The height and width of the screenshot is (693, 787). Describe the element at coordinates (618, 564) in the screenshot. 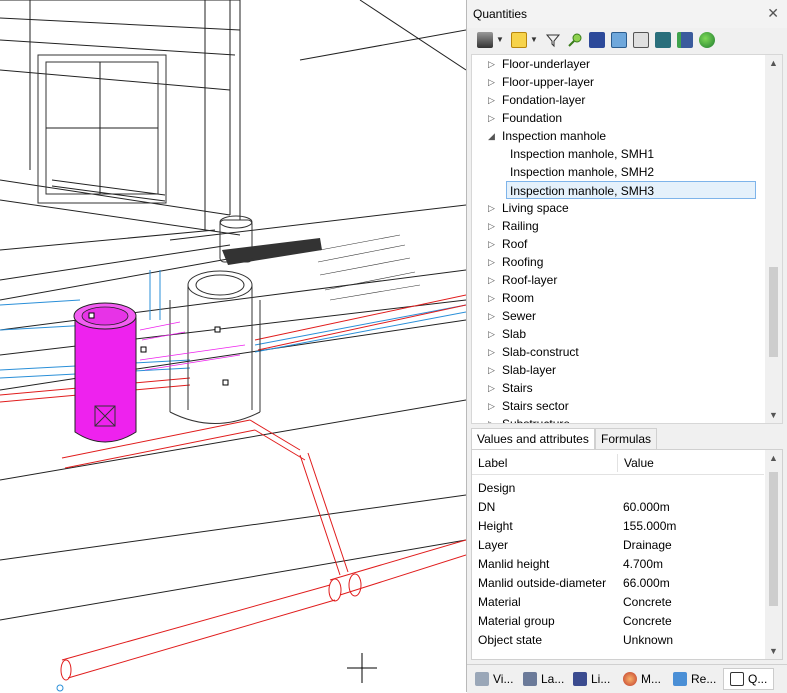

I see `table-row: Manlid height 4.700m` at that location.